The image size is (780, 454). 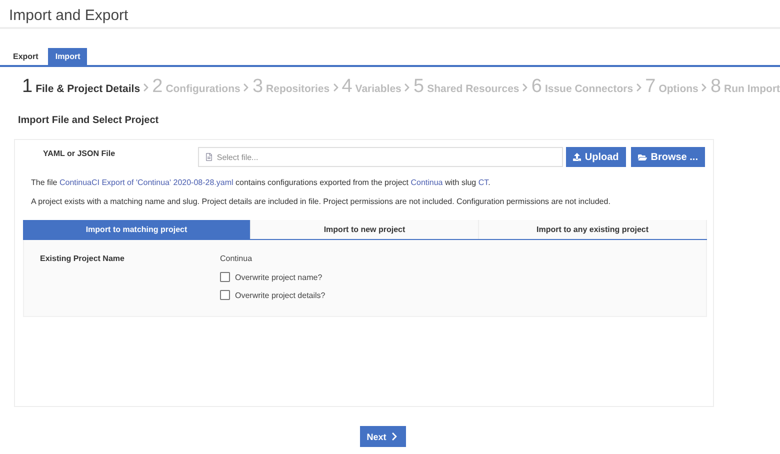 I want to click on link: ContinuaCI Export of 'Continua' 2020-08-28.yaml, so click(x=146, y=182).